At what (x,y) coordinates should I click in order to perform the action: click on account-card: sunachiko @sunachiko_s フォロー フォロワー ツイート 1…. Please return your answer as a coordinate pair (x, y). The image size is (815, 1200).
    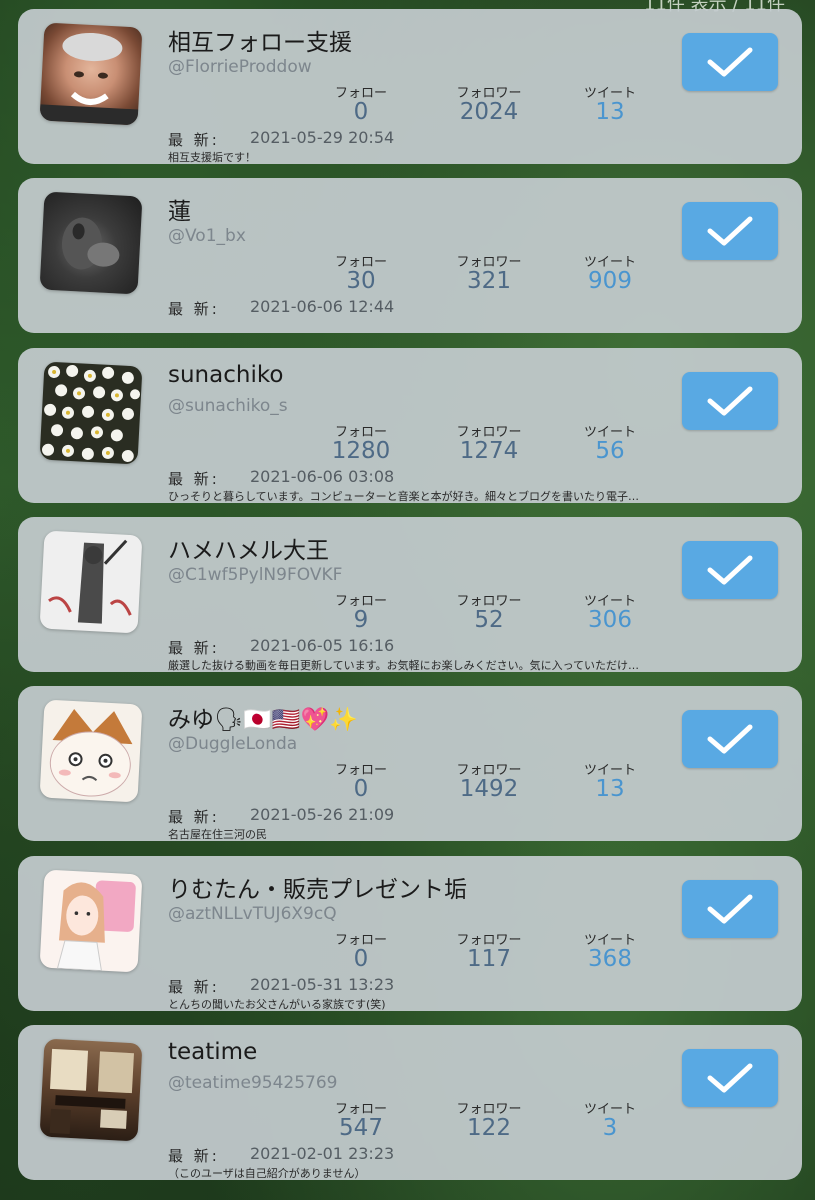
    Looking at the image, I should click on (410, 425).